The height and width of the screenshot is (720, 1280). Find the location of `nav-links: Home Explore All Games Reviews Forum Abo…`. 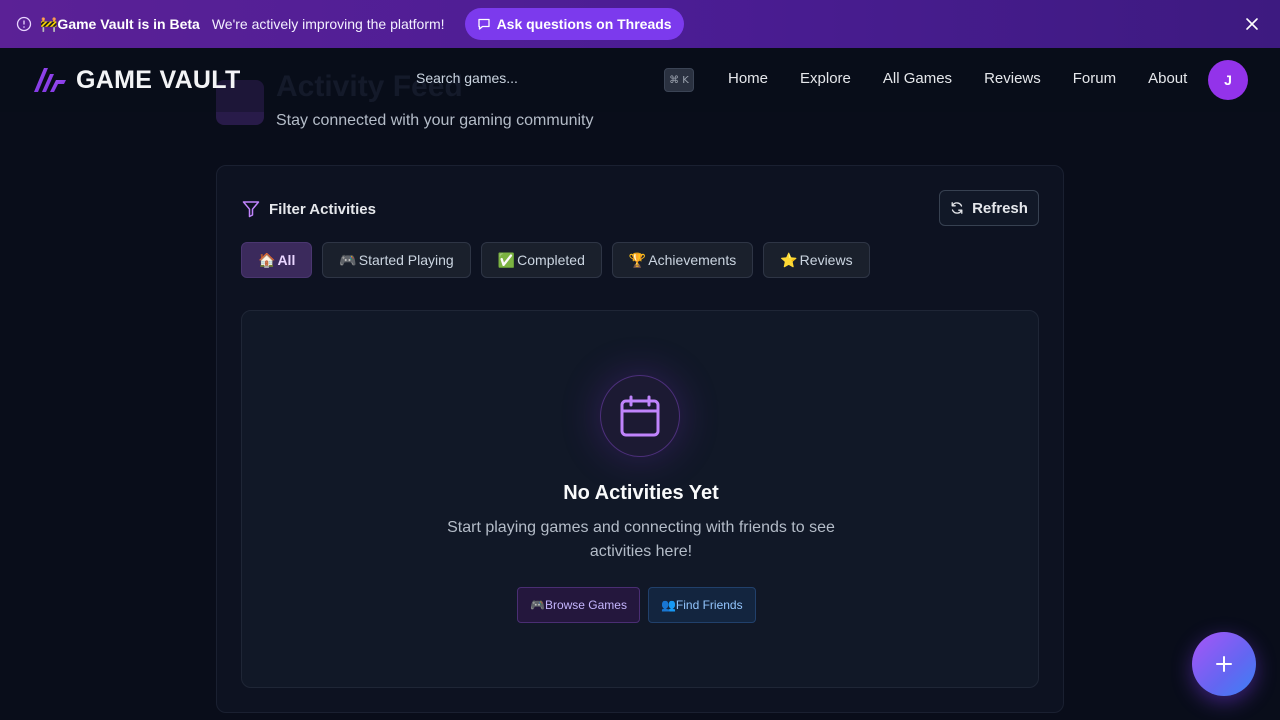

nav-links: Home Explore All Games Reviews Forum Abo… is located at coordinates (957, 78).